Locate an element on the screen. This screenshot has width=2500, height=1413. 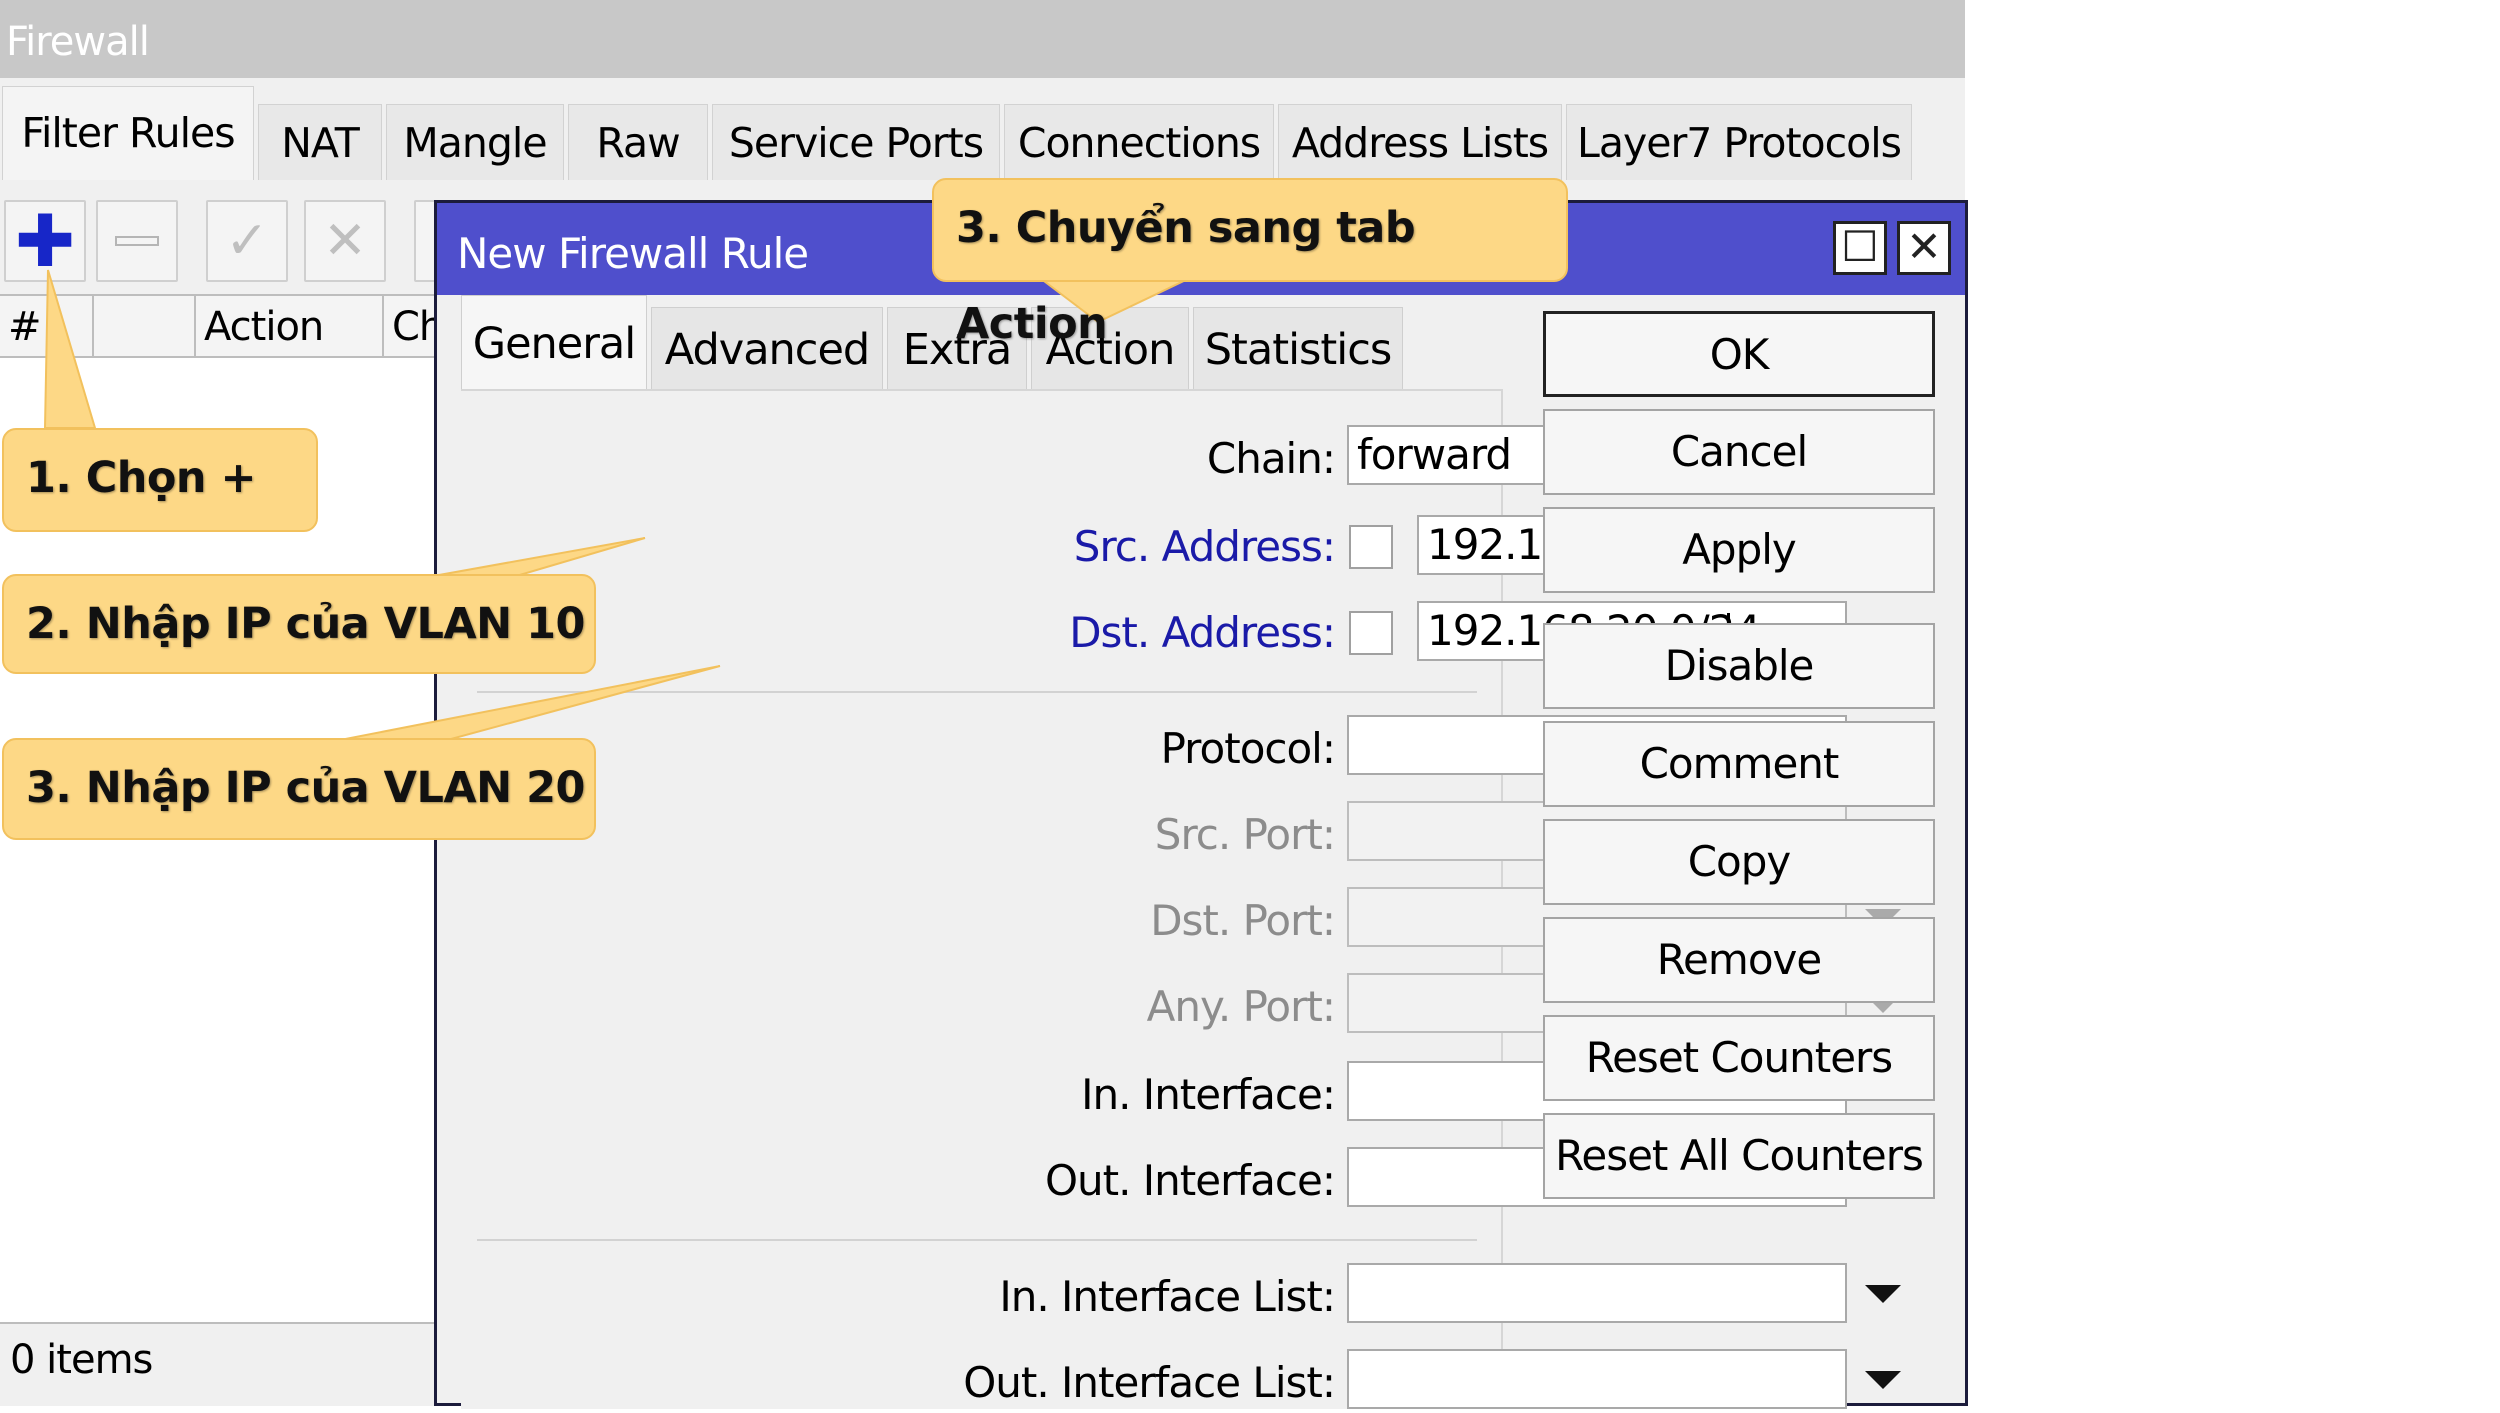
column-chain: Ch is located at coordinates (414, 327).